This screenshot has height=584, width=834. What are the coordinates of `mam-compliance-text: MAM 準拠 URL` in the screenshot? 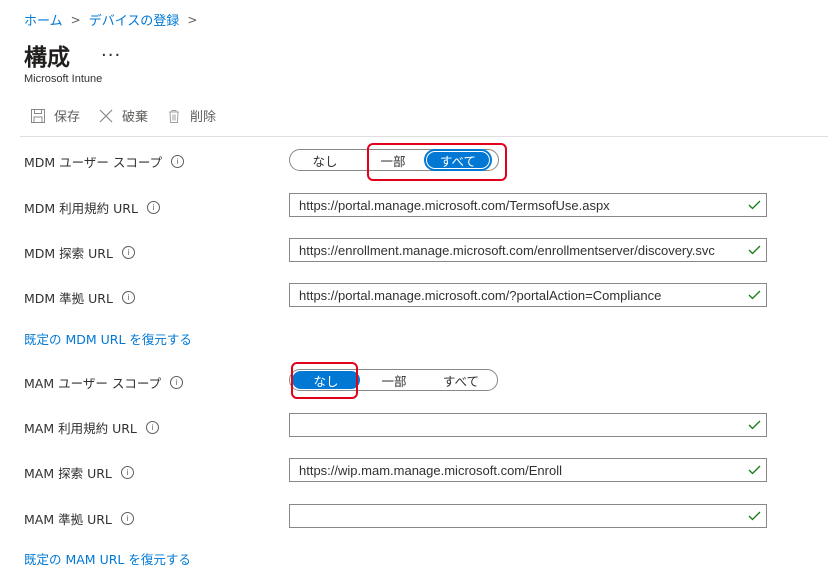 It's located at (68, 519).